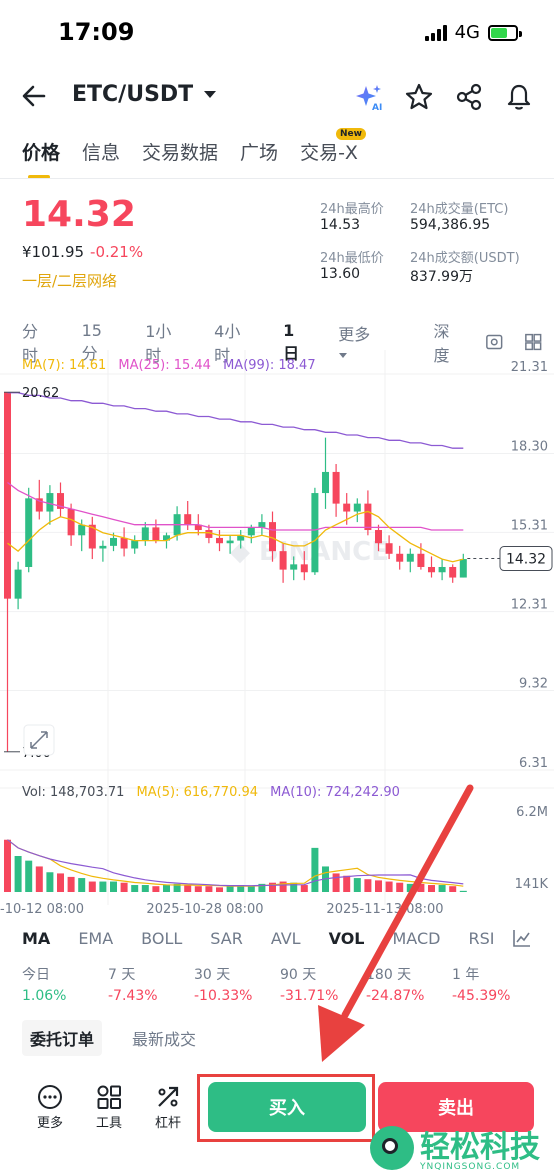 This screenshot has height=1173, width=554. What do you see at coordinates (36, 938) in the screenshot?
I see `indicator-ma: MA` at bounding box center [36, 938].